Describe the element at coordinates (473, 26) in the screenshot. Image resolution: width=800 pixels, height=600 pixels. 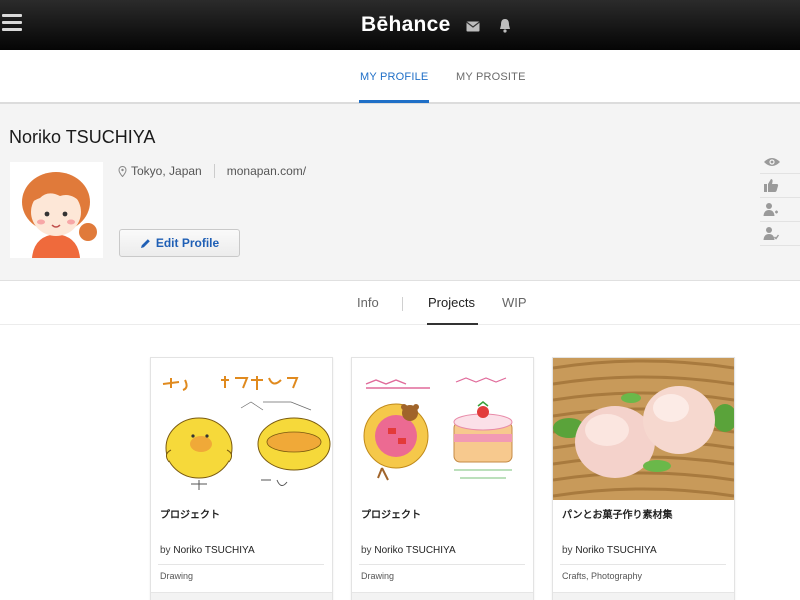
I see `mail-icon` at that location.